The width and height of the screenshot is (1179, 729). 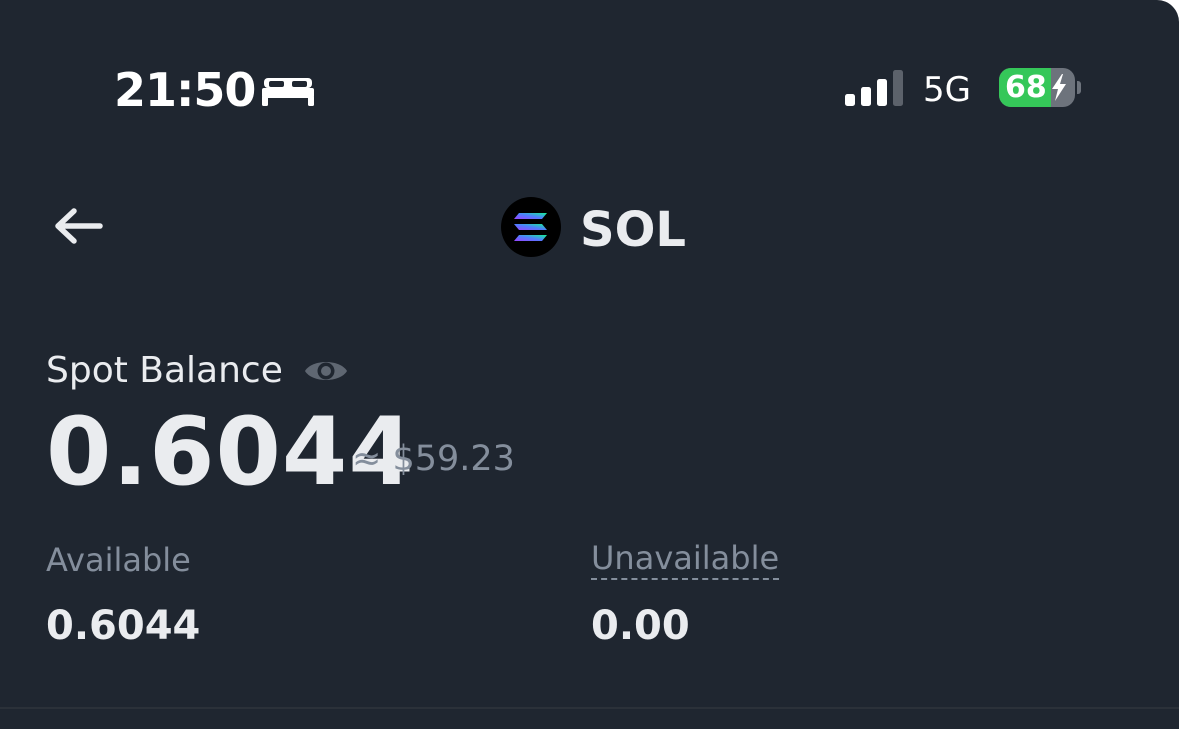 What do you see at coordinates (326, 371) in the screenshot?
I see `eye-icon` at bounding box center [326, 371].